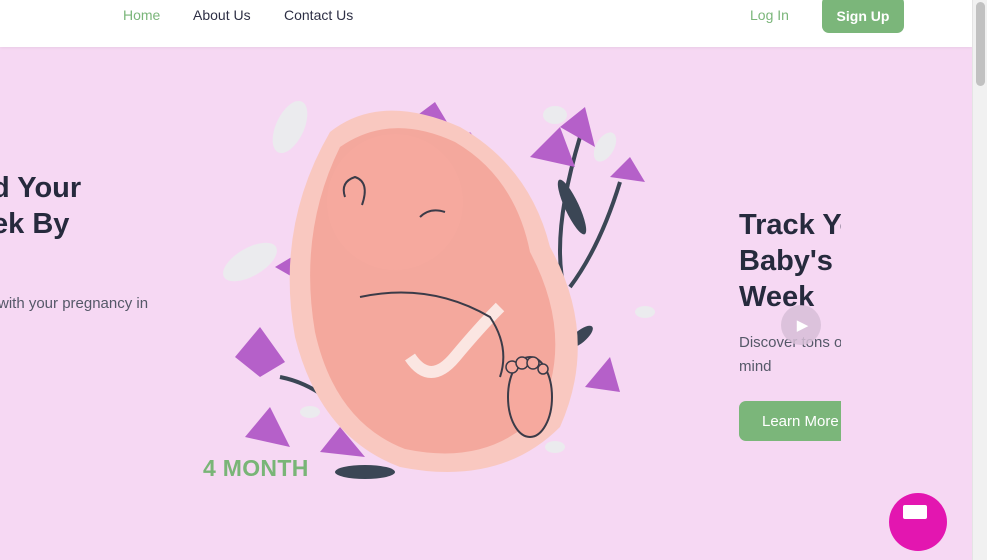 Image resolution: width=987 pixels, height=560 pixels. Describe the element at coordinates (790, 421) in the screenshot. I see `learn-more-button: Learn More` at that location.